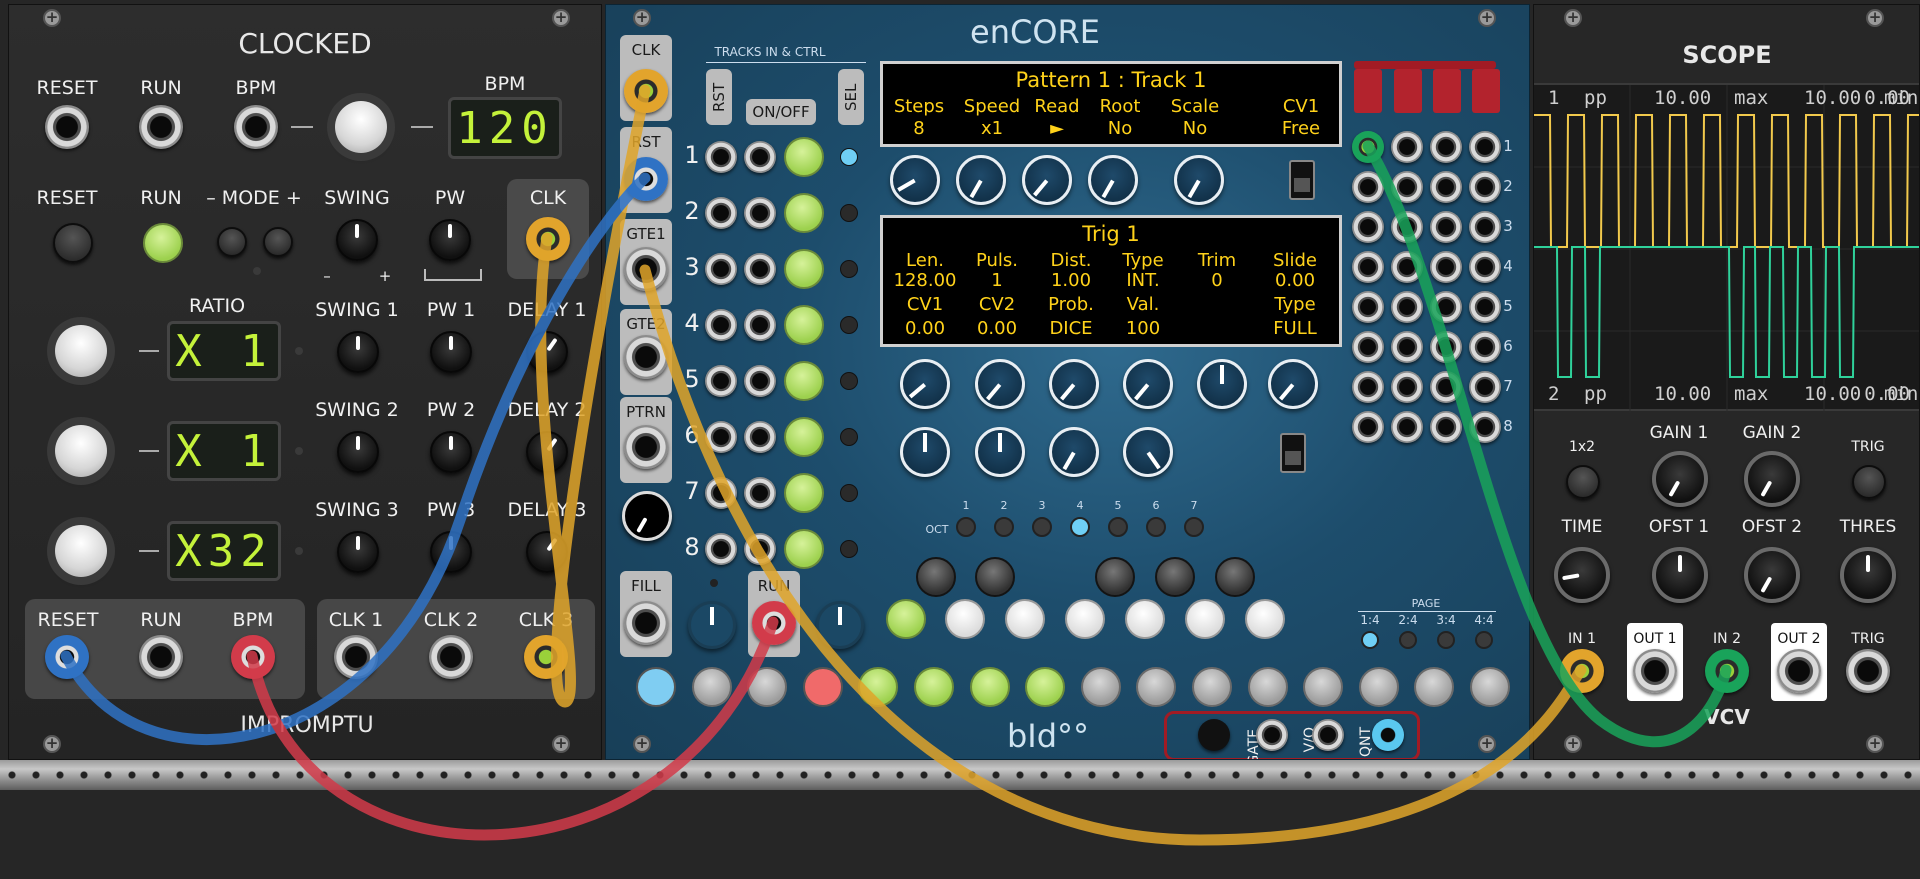 Image resolution: width=1920 pixels, height=879 pixels. Describe the element at coordinates (646, 447) in the screenshot. I see `ptrn-input-jack` at that location.